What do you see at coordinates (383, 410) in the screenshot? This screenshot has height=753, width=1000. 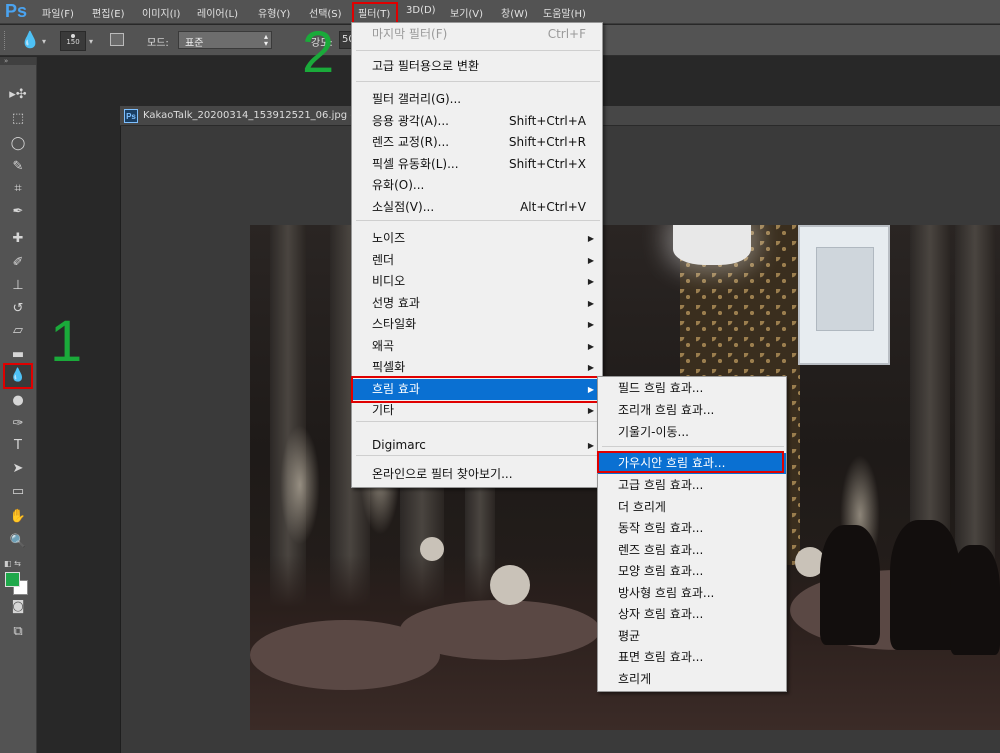 I see `menu-item-label: 기타` at bounding box center [383, 410].